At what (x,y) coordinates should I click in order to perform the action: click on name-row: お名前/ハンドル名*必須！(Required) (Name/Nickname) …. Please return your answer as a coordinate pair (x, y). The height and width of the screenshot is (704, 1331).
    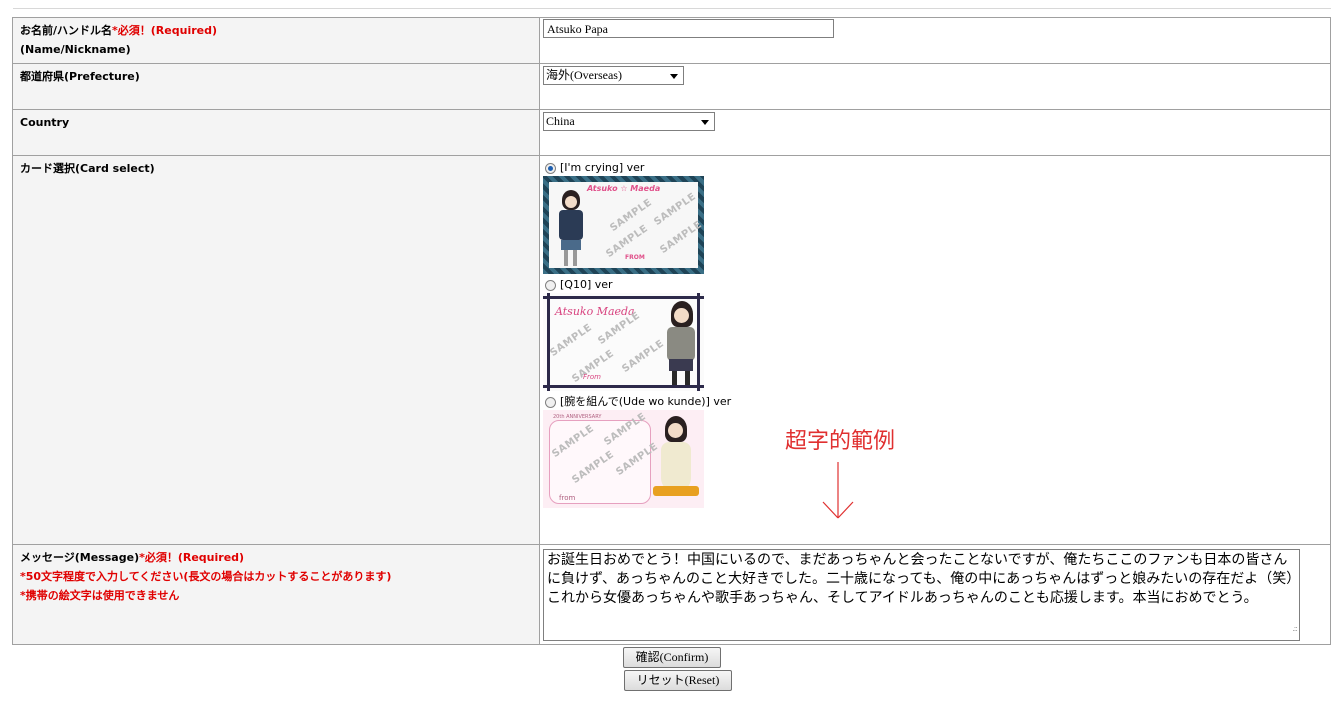
    Looking at the image, I should click on (671, 40).